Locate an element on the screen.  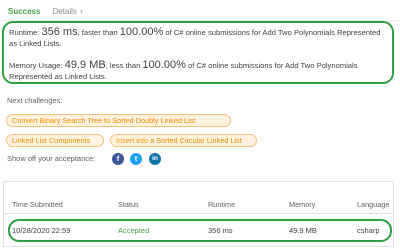
header-memory: Memory is located at coordinates (302, 204).